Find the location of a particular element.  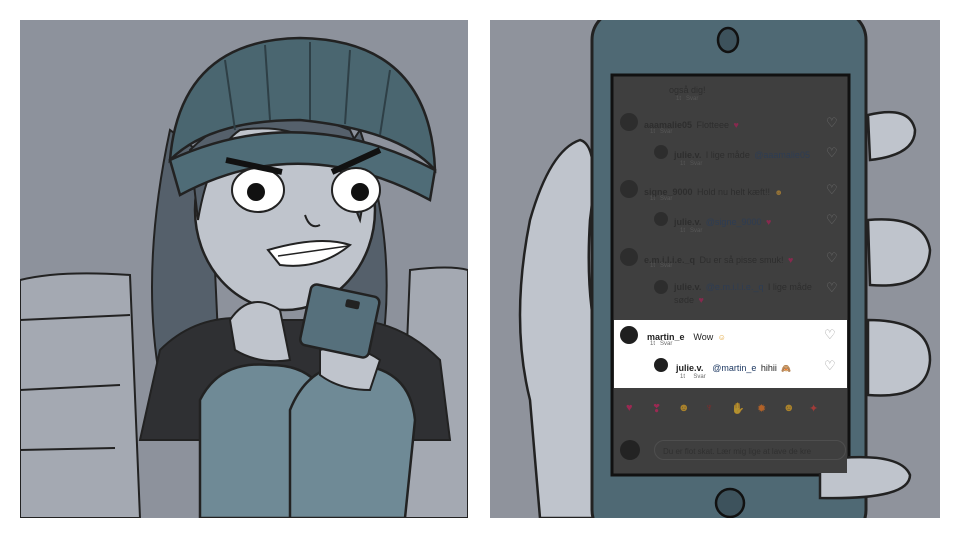

wine-icon: ♆ is located at coordinates (709, 408).